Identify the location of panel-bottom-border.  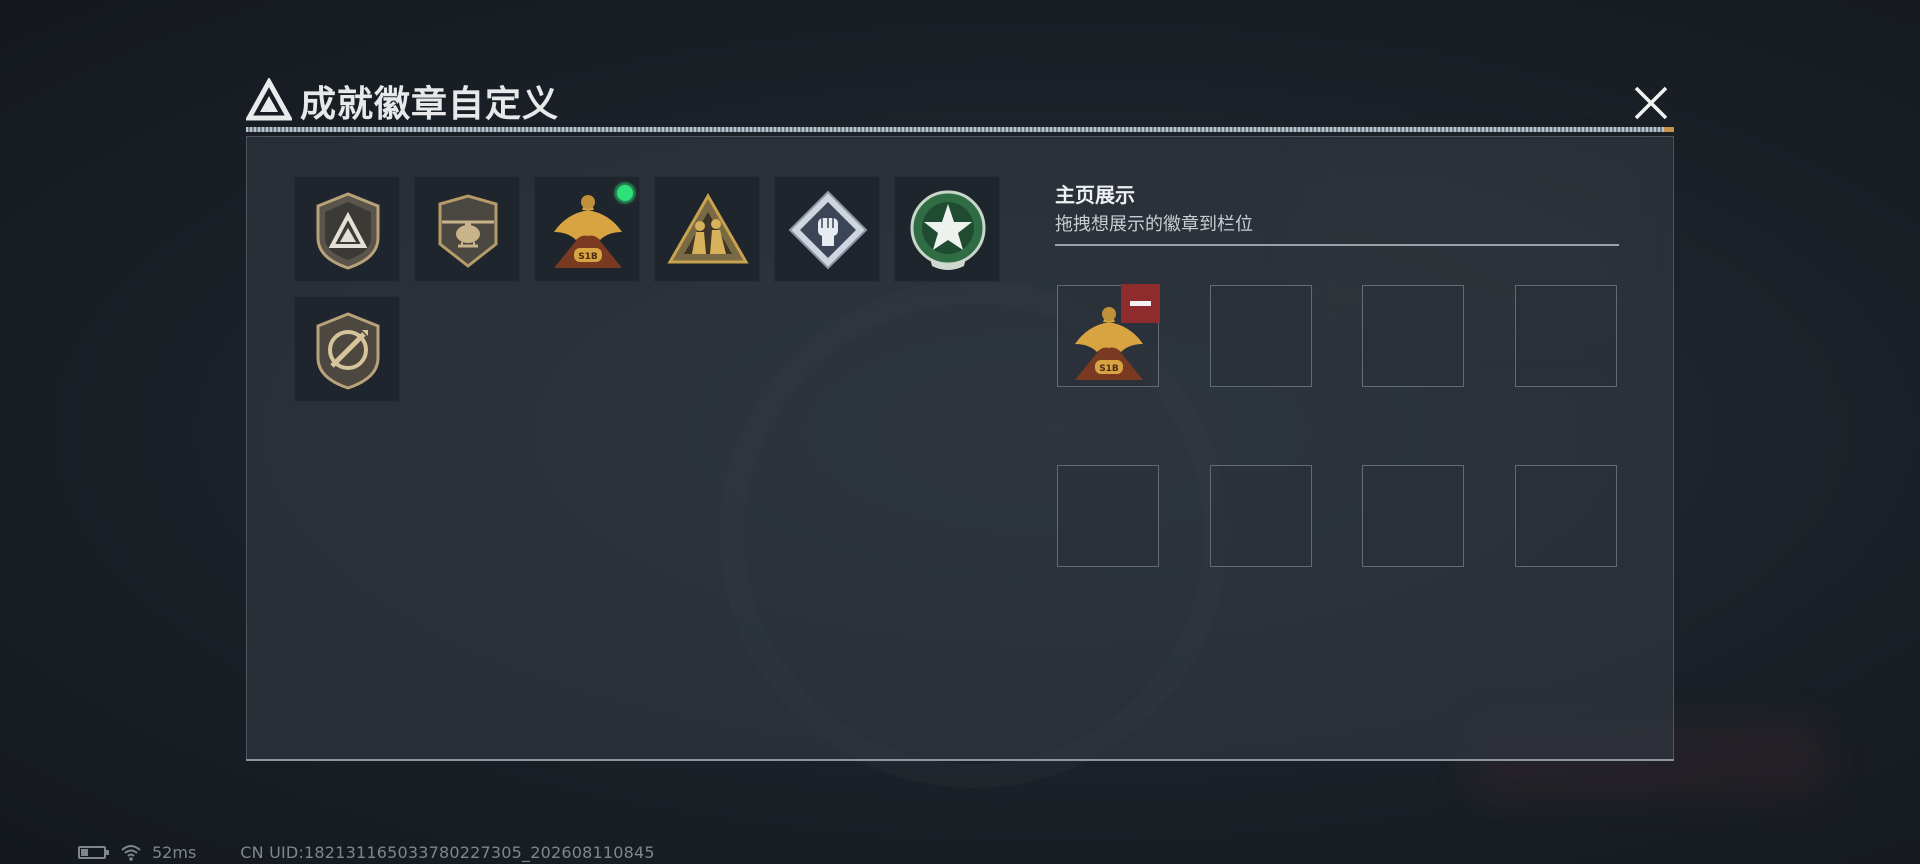
(960, 760).